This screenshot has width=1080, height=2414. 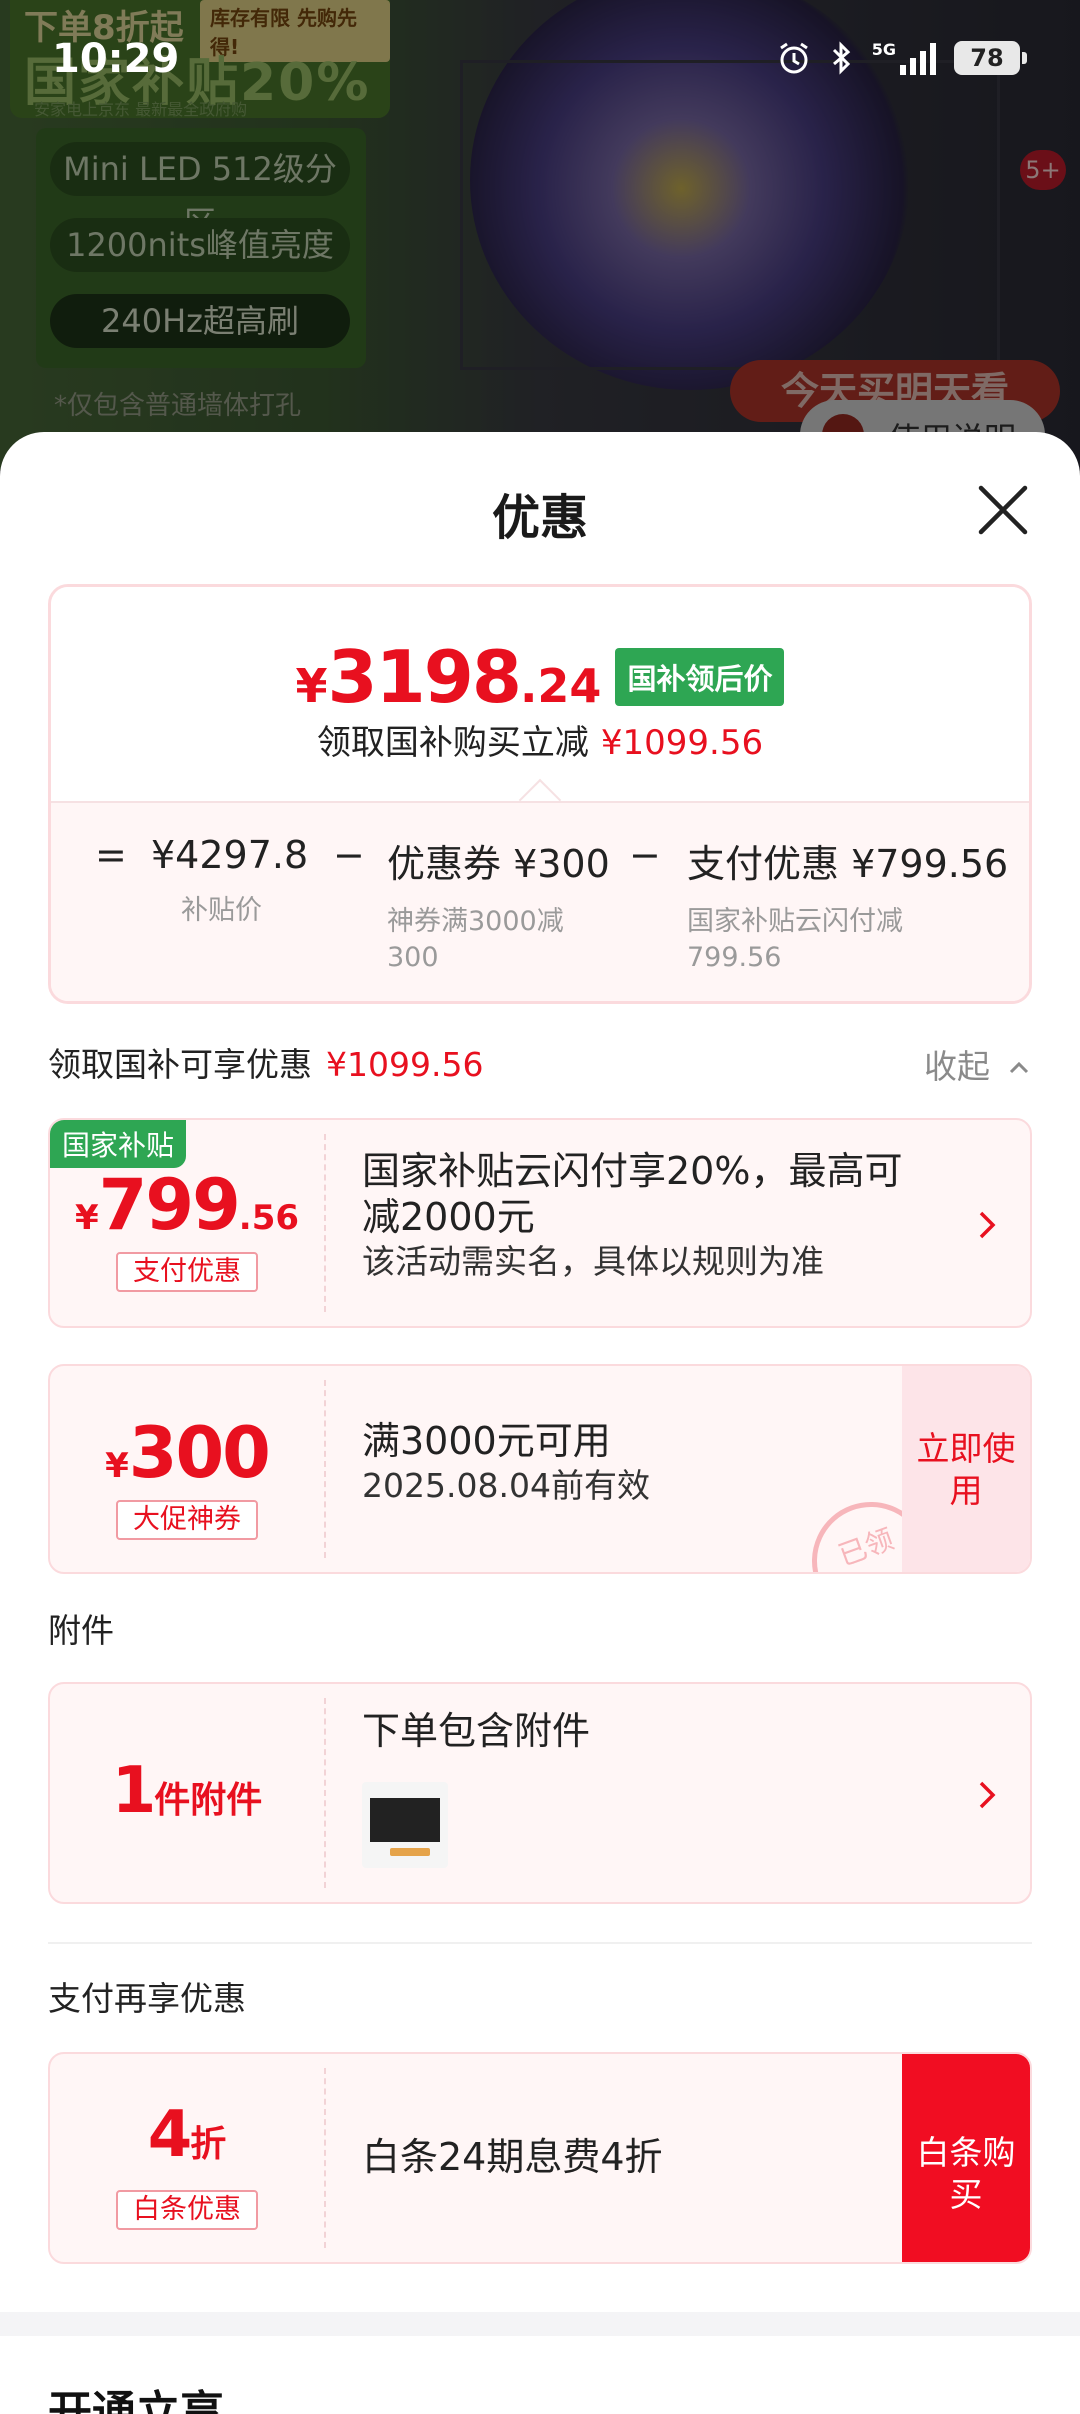 I want to click on battery-icon: 78, so click(x=990, y=58).